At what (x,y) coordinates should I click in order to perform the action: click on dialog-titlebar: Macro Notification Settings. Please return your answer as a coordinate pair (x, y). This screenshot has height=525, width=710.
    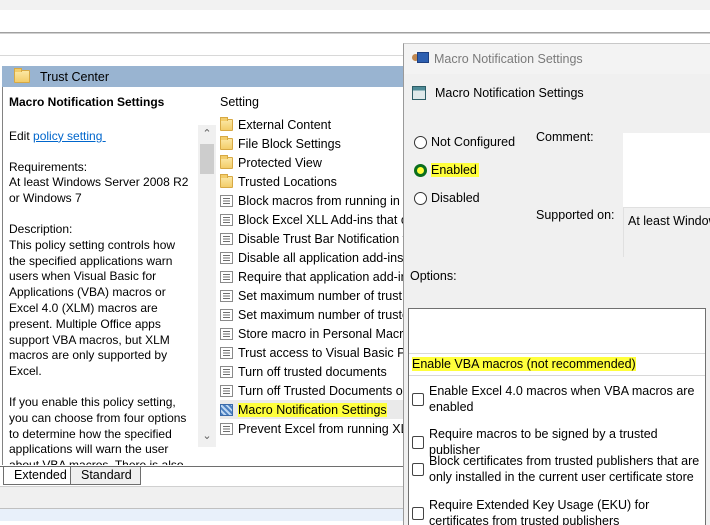
    Looking at the image, I should click on (557, 59).